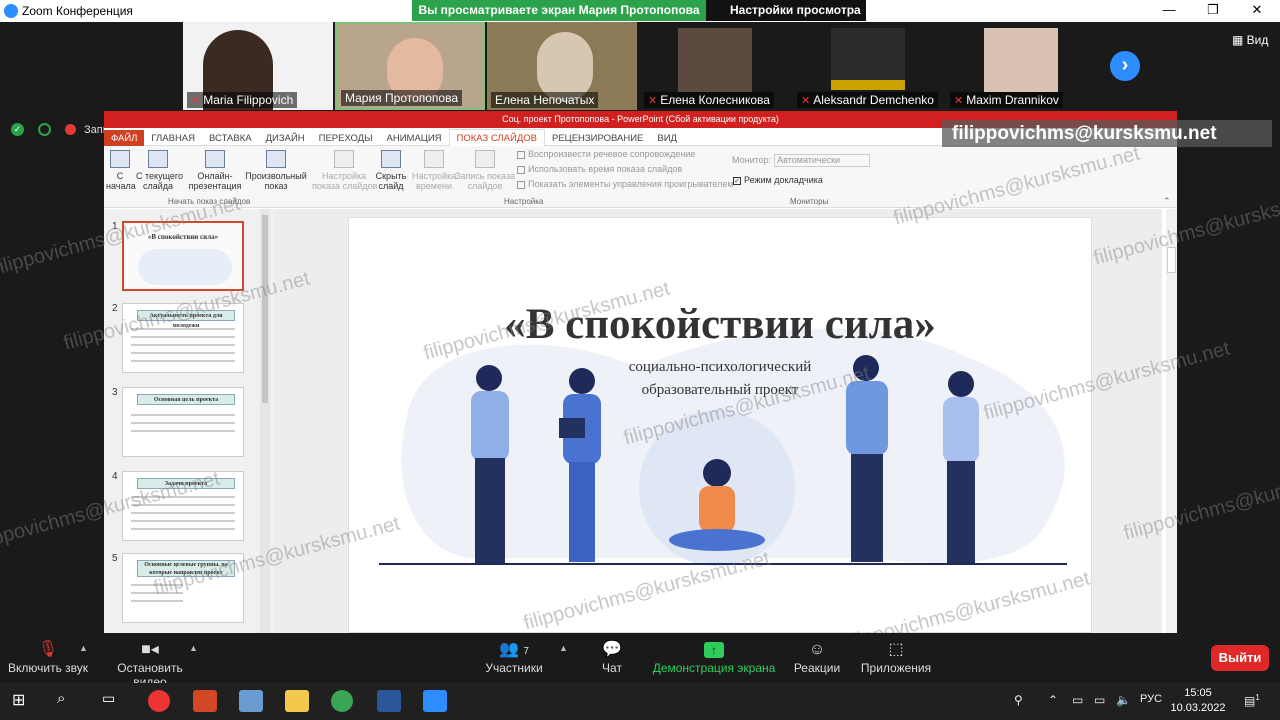 The image size is (1280, 720). Describe the element at coordinates (230, 138) in the screenshot. I see `tab-insert: ВСТАВКА` at that location.